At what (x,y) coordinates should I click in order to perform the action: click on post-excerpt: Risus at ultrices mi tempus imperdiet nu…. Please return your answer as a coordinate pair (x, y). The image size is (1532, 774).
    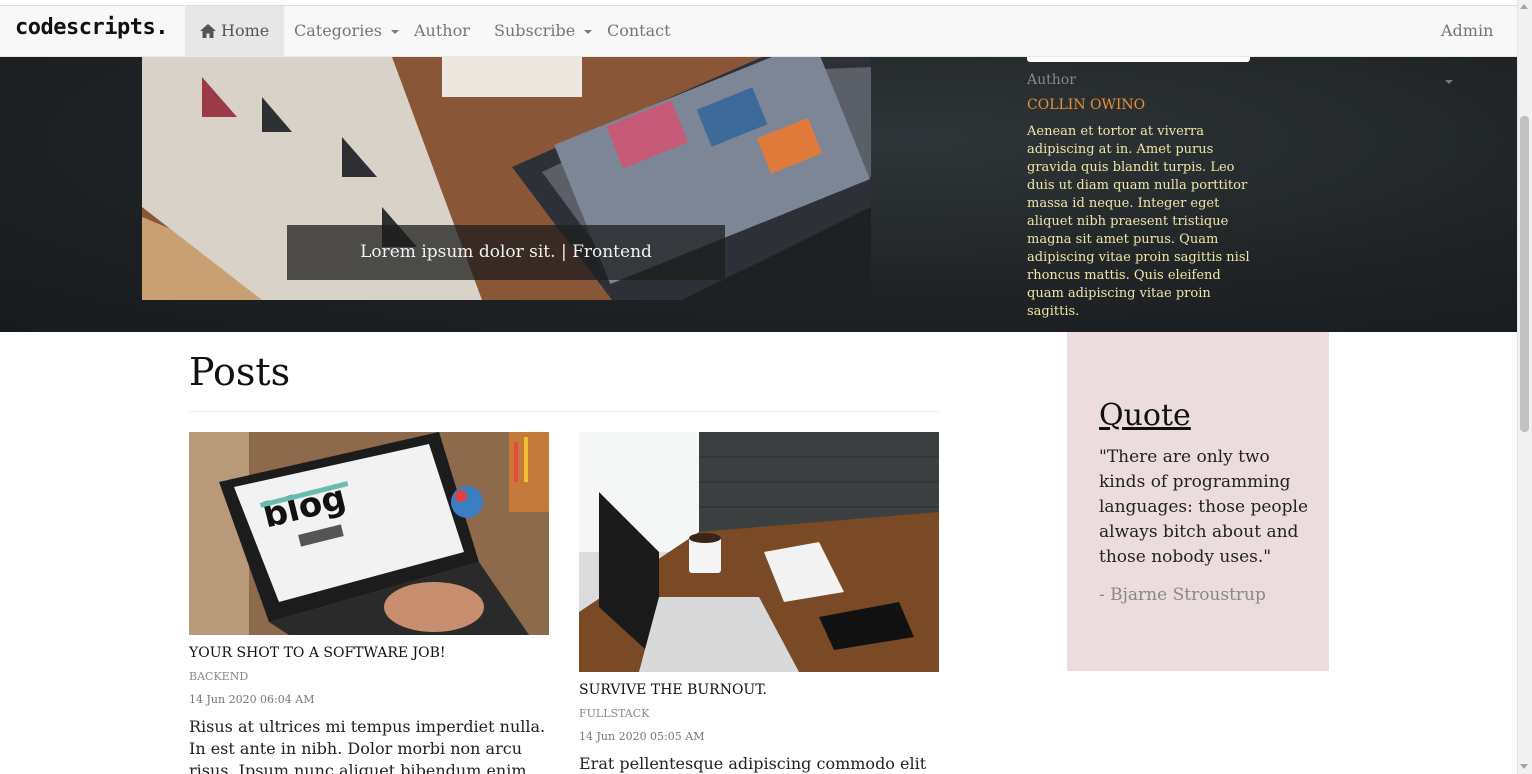
    Looking at the image, I should click on (367, 745).